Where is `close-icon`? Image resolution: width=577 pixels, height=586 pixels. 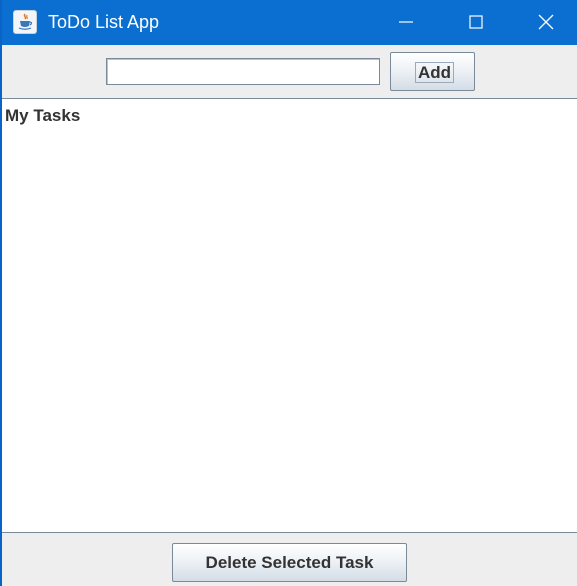
close-icon is located at coordinates (546, 22).